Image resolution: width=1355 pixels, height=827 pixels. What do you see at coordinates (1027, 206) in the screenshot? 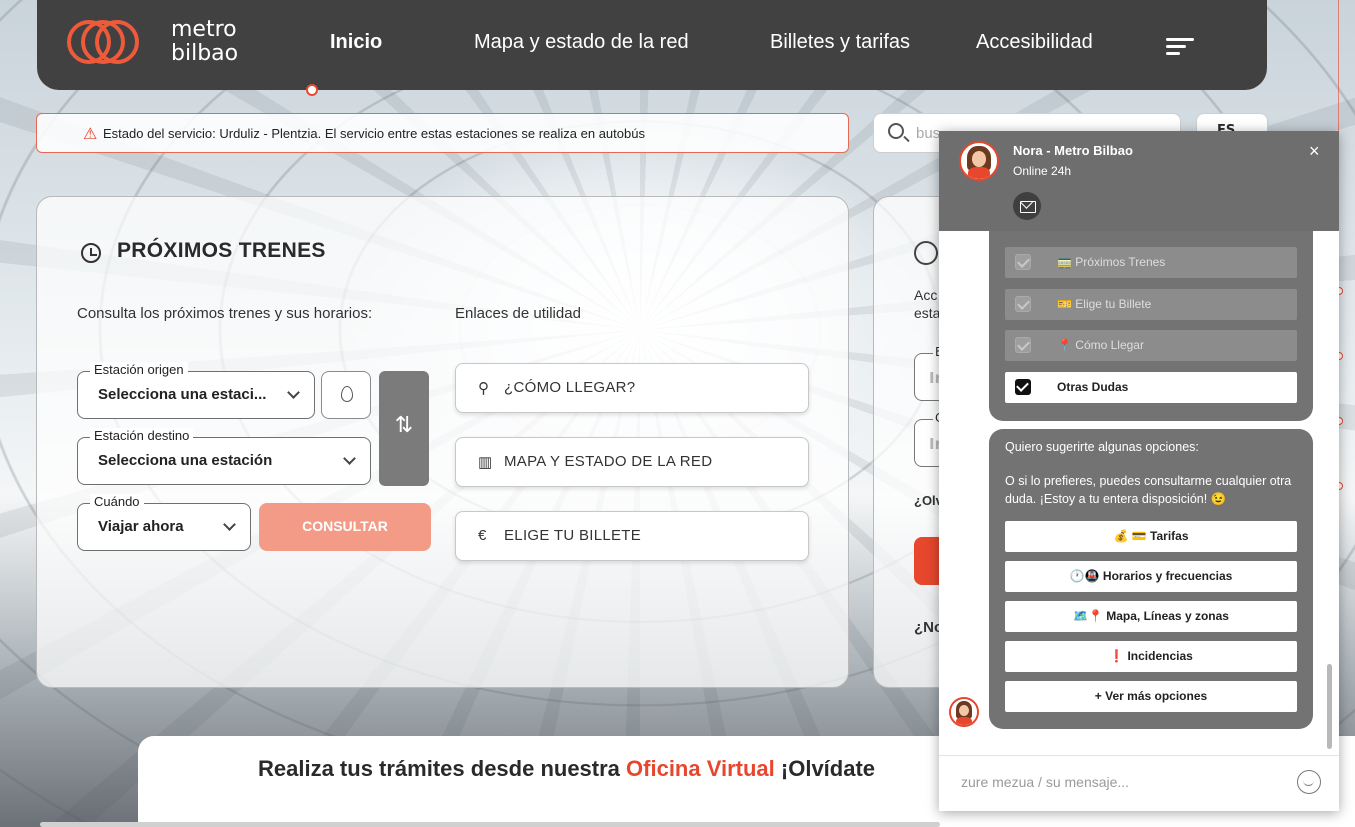
I see `mail-icon` at bounding box center [1027, 206].